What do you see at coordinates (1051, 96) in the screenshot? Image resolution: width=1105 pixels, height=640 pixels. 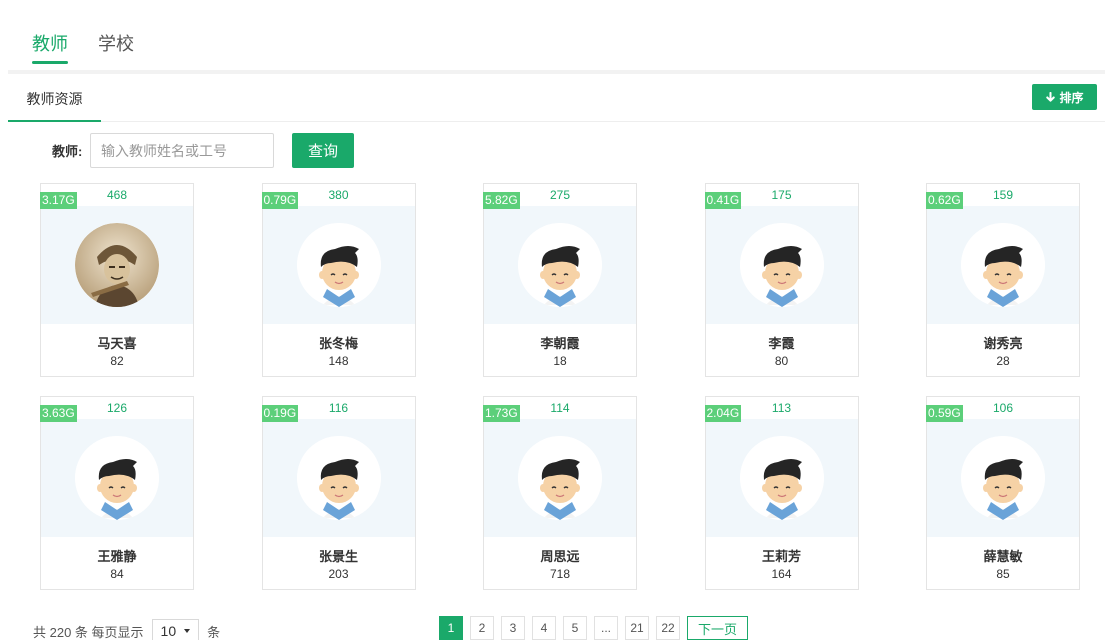 I see `arrow-down-icon` at bounding box center [1051, 96].